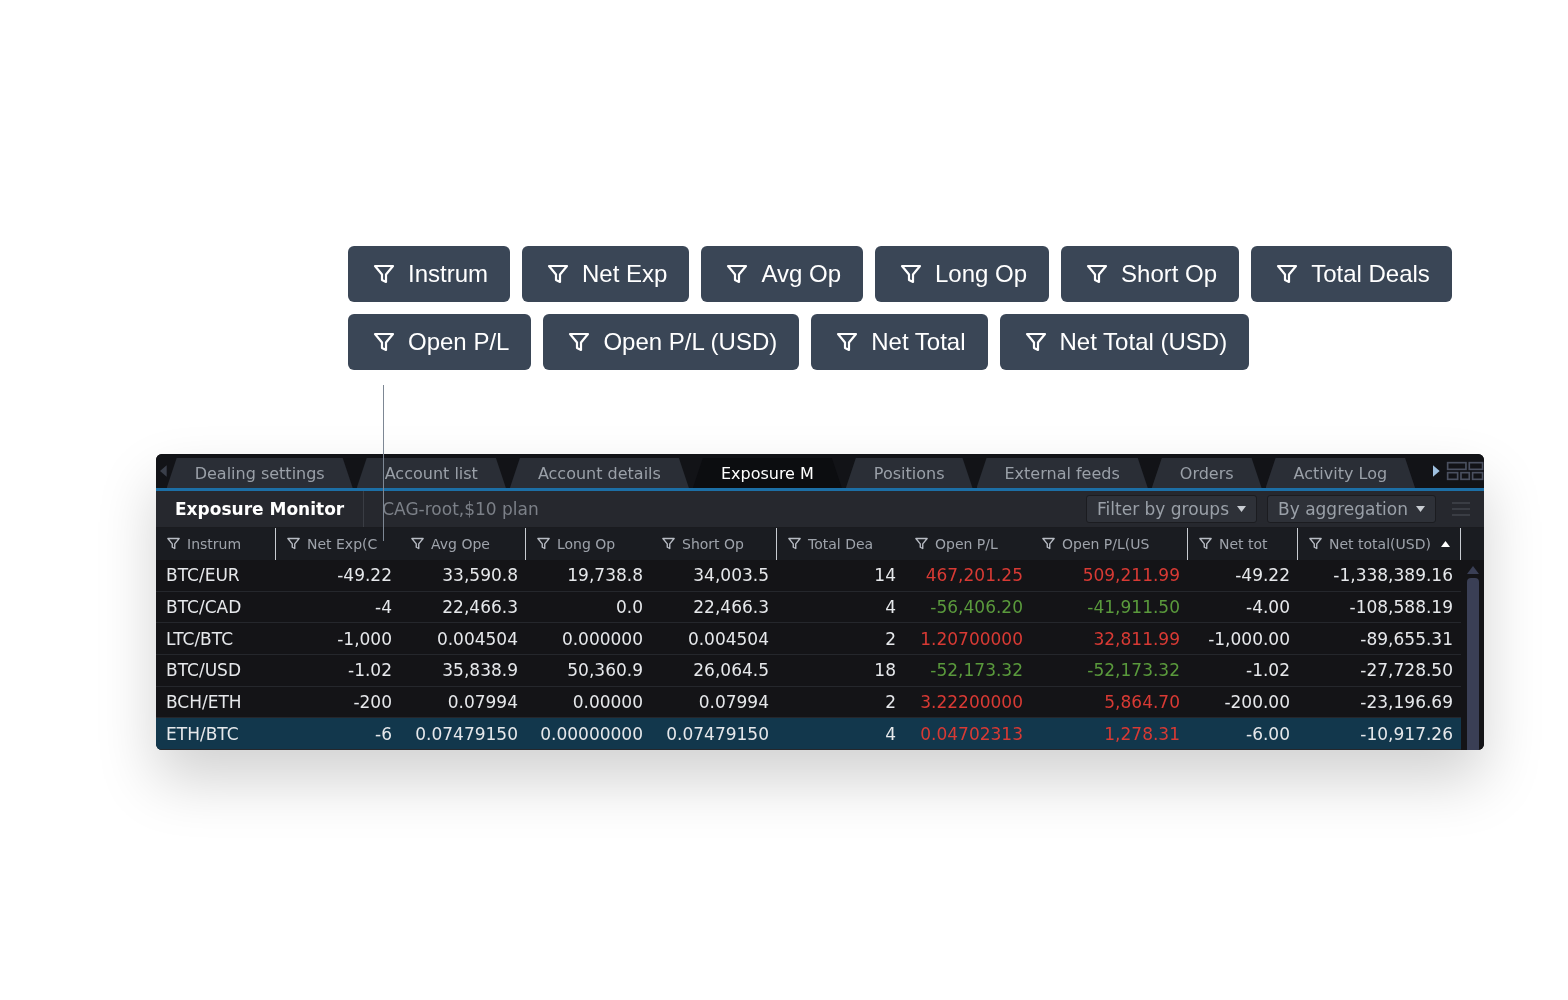 Image resolution: width=1568 pixels, height=1000 pixels. What do you see at coordinates (216, 575) in the screenshot?
I see `table-cell: BTC/EUR` at bounding box center [216, 575].